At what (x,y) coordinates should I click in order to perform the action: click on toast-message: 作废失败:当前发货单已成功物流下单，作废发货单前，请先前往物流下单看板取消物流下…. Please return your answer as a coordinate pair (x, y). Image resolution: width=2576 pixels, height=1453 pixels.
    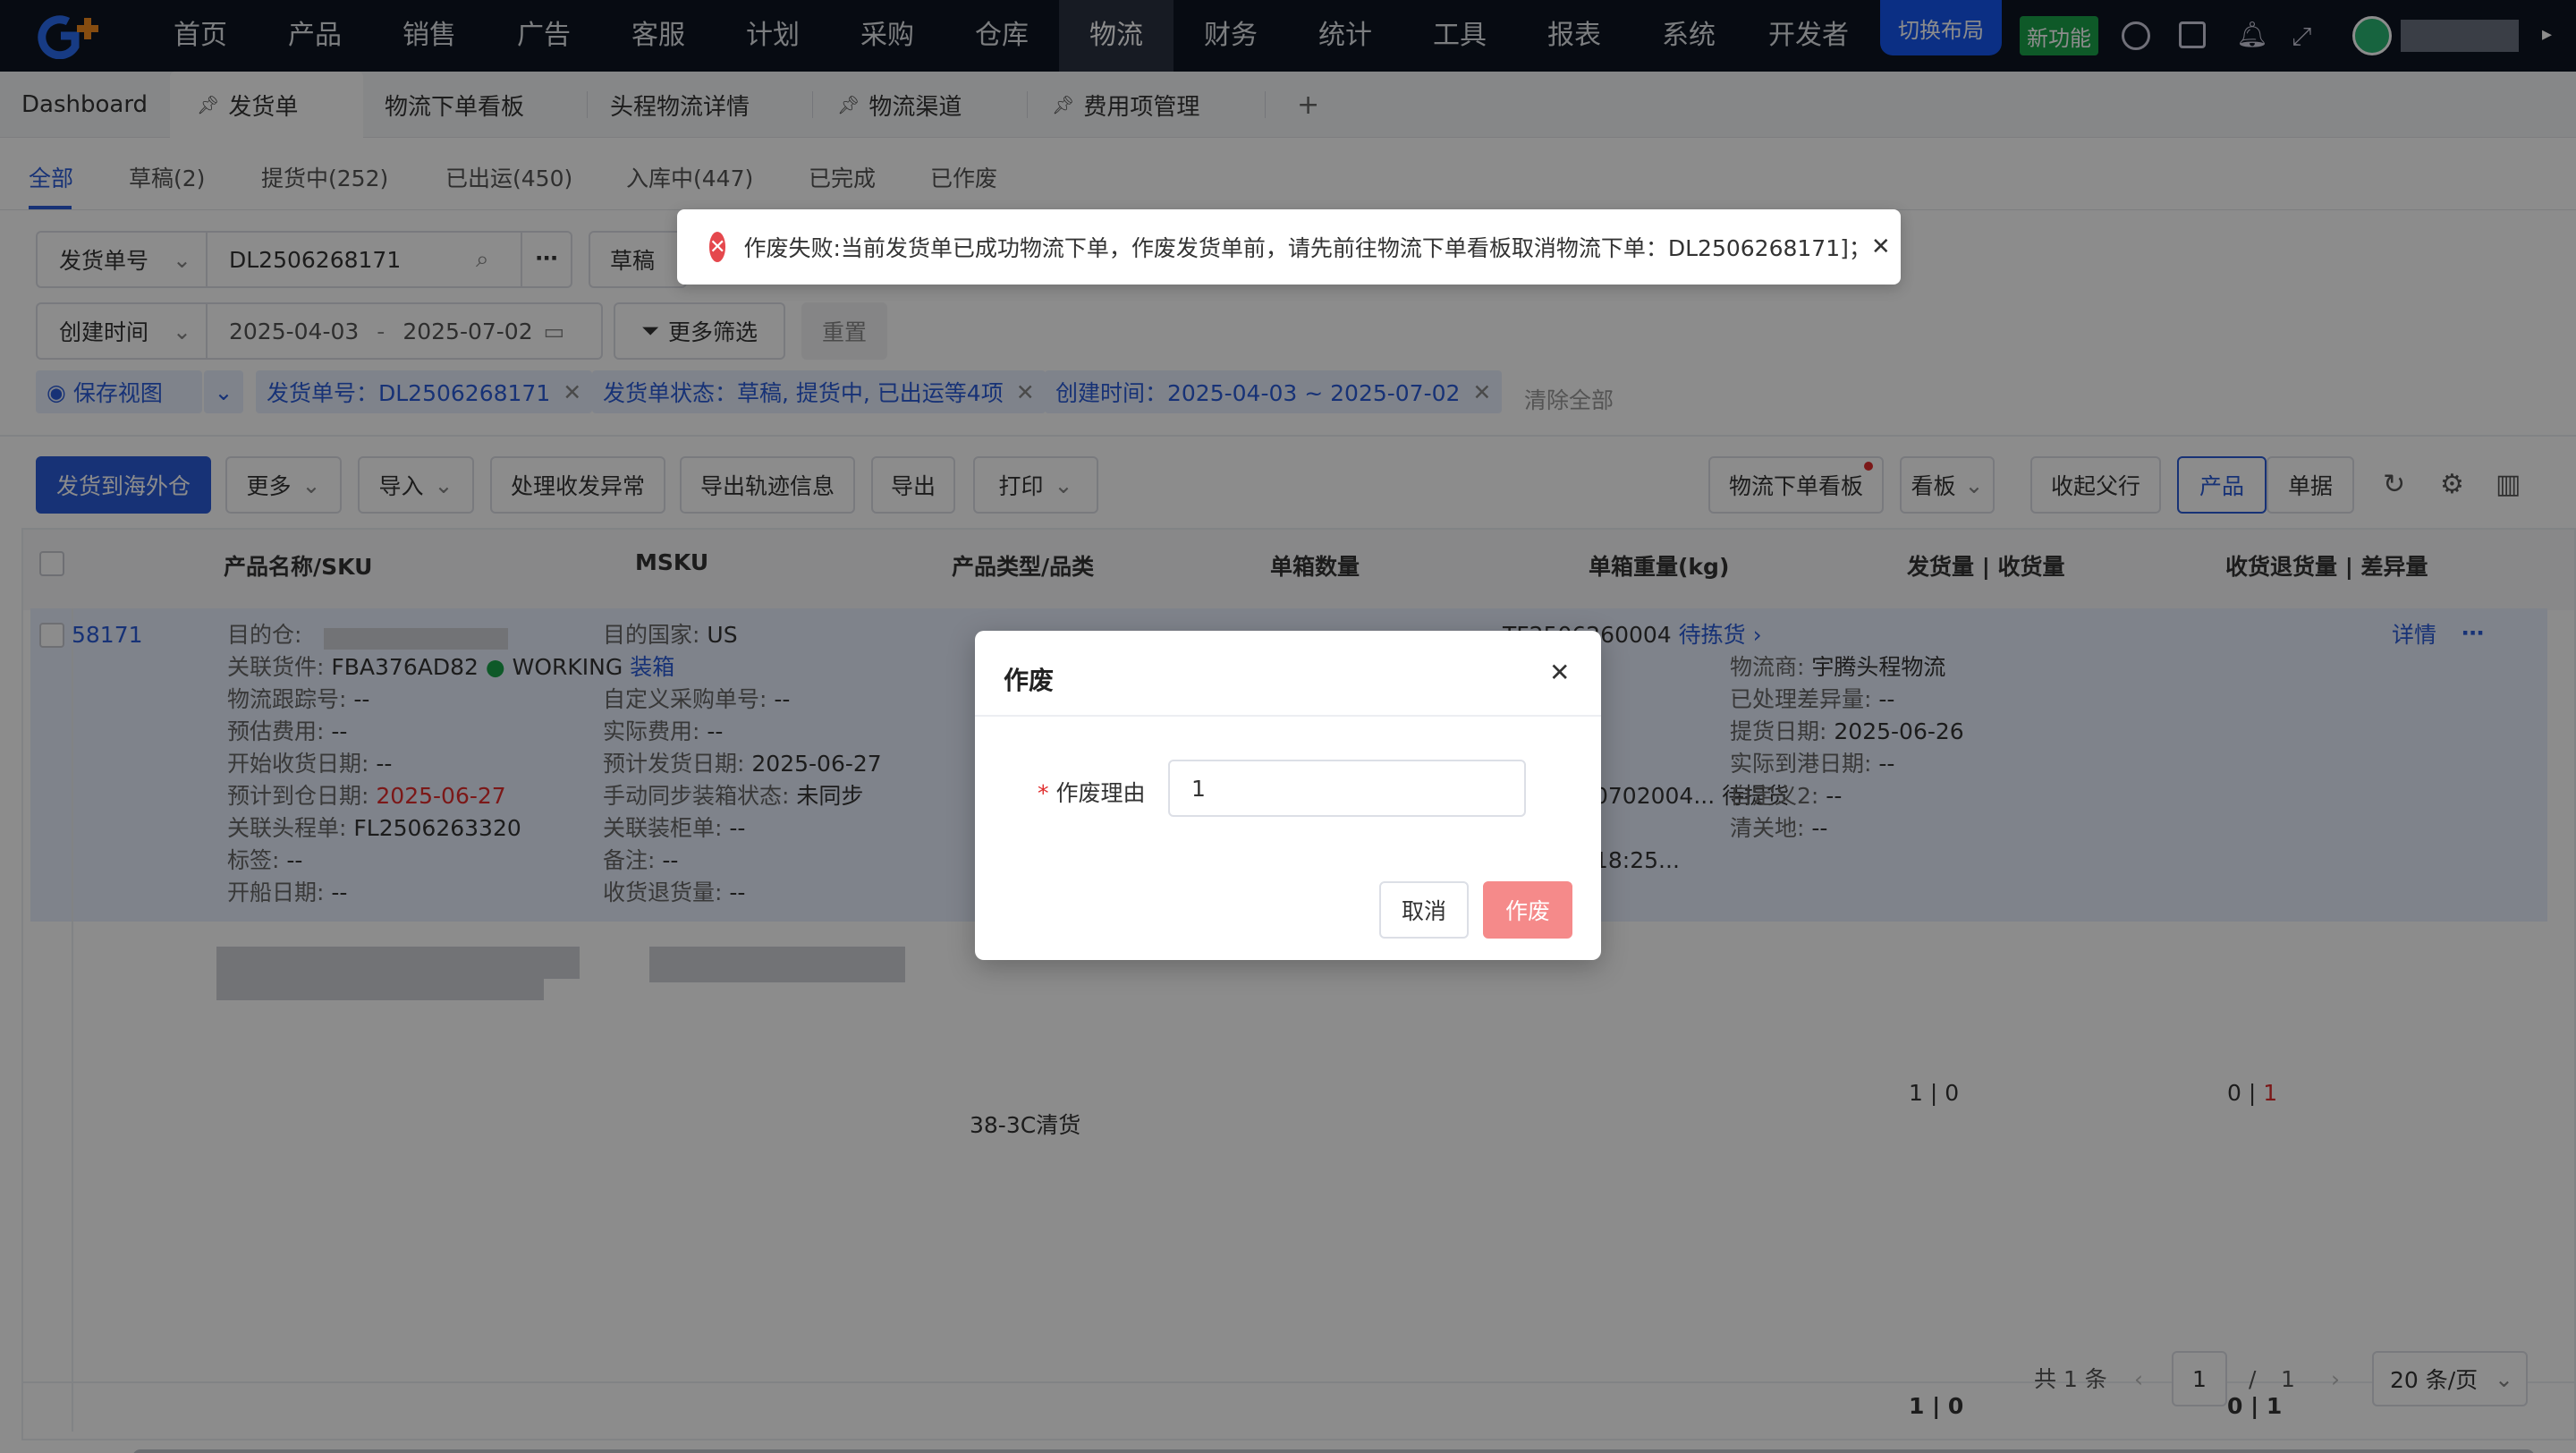
    Looking at the image, I should click on (1307, 248).